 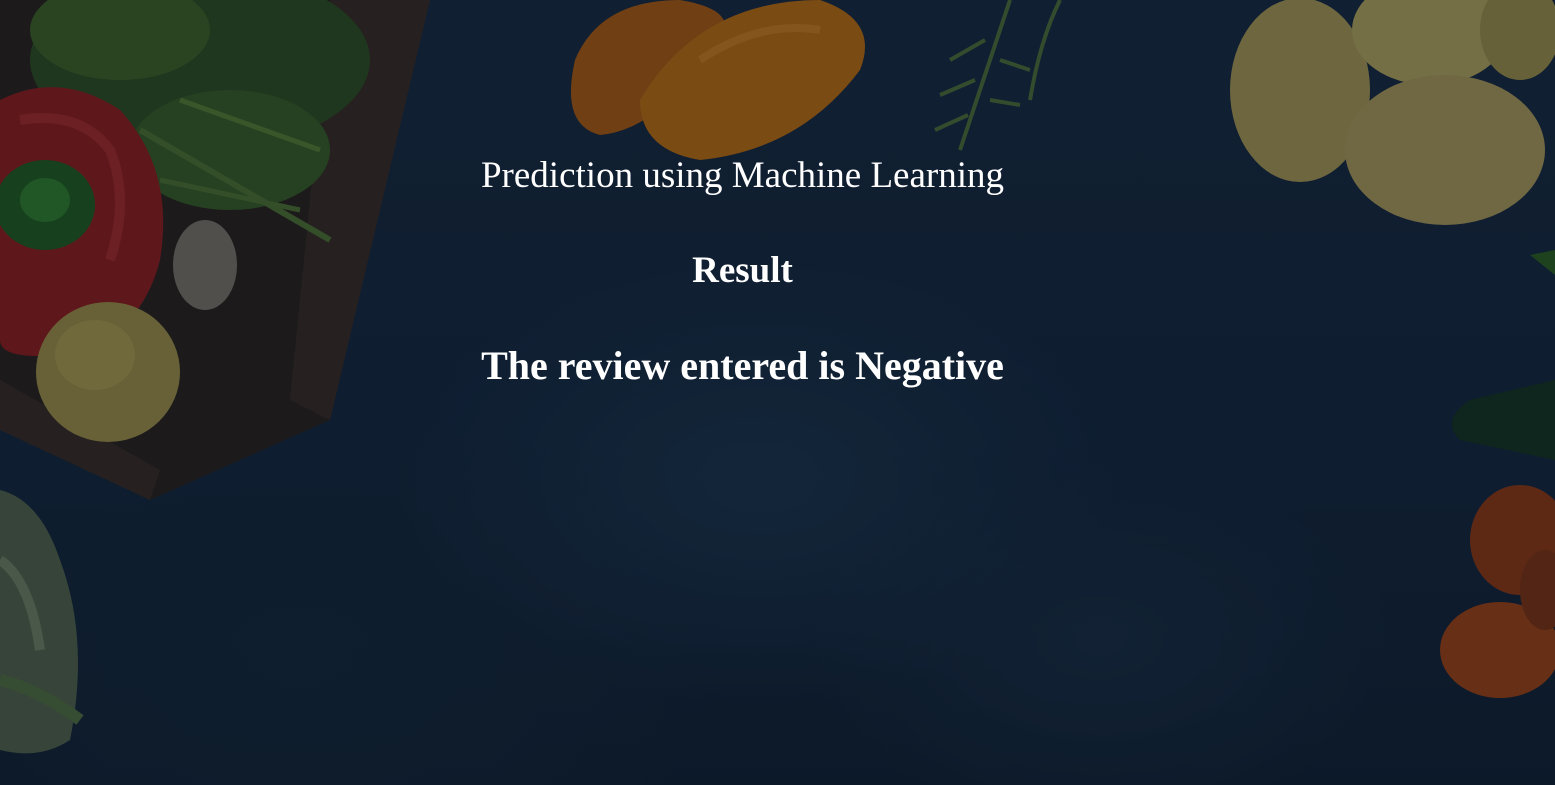 I want to click on result-heading: Result, so click(x=742, y=270).